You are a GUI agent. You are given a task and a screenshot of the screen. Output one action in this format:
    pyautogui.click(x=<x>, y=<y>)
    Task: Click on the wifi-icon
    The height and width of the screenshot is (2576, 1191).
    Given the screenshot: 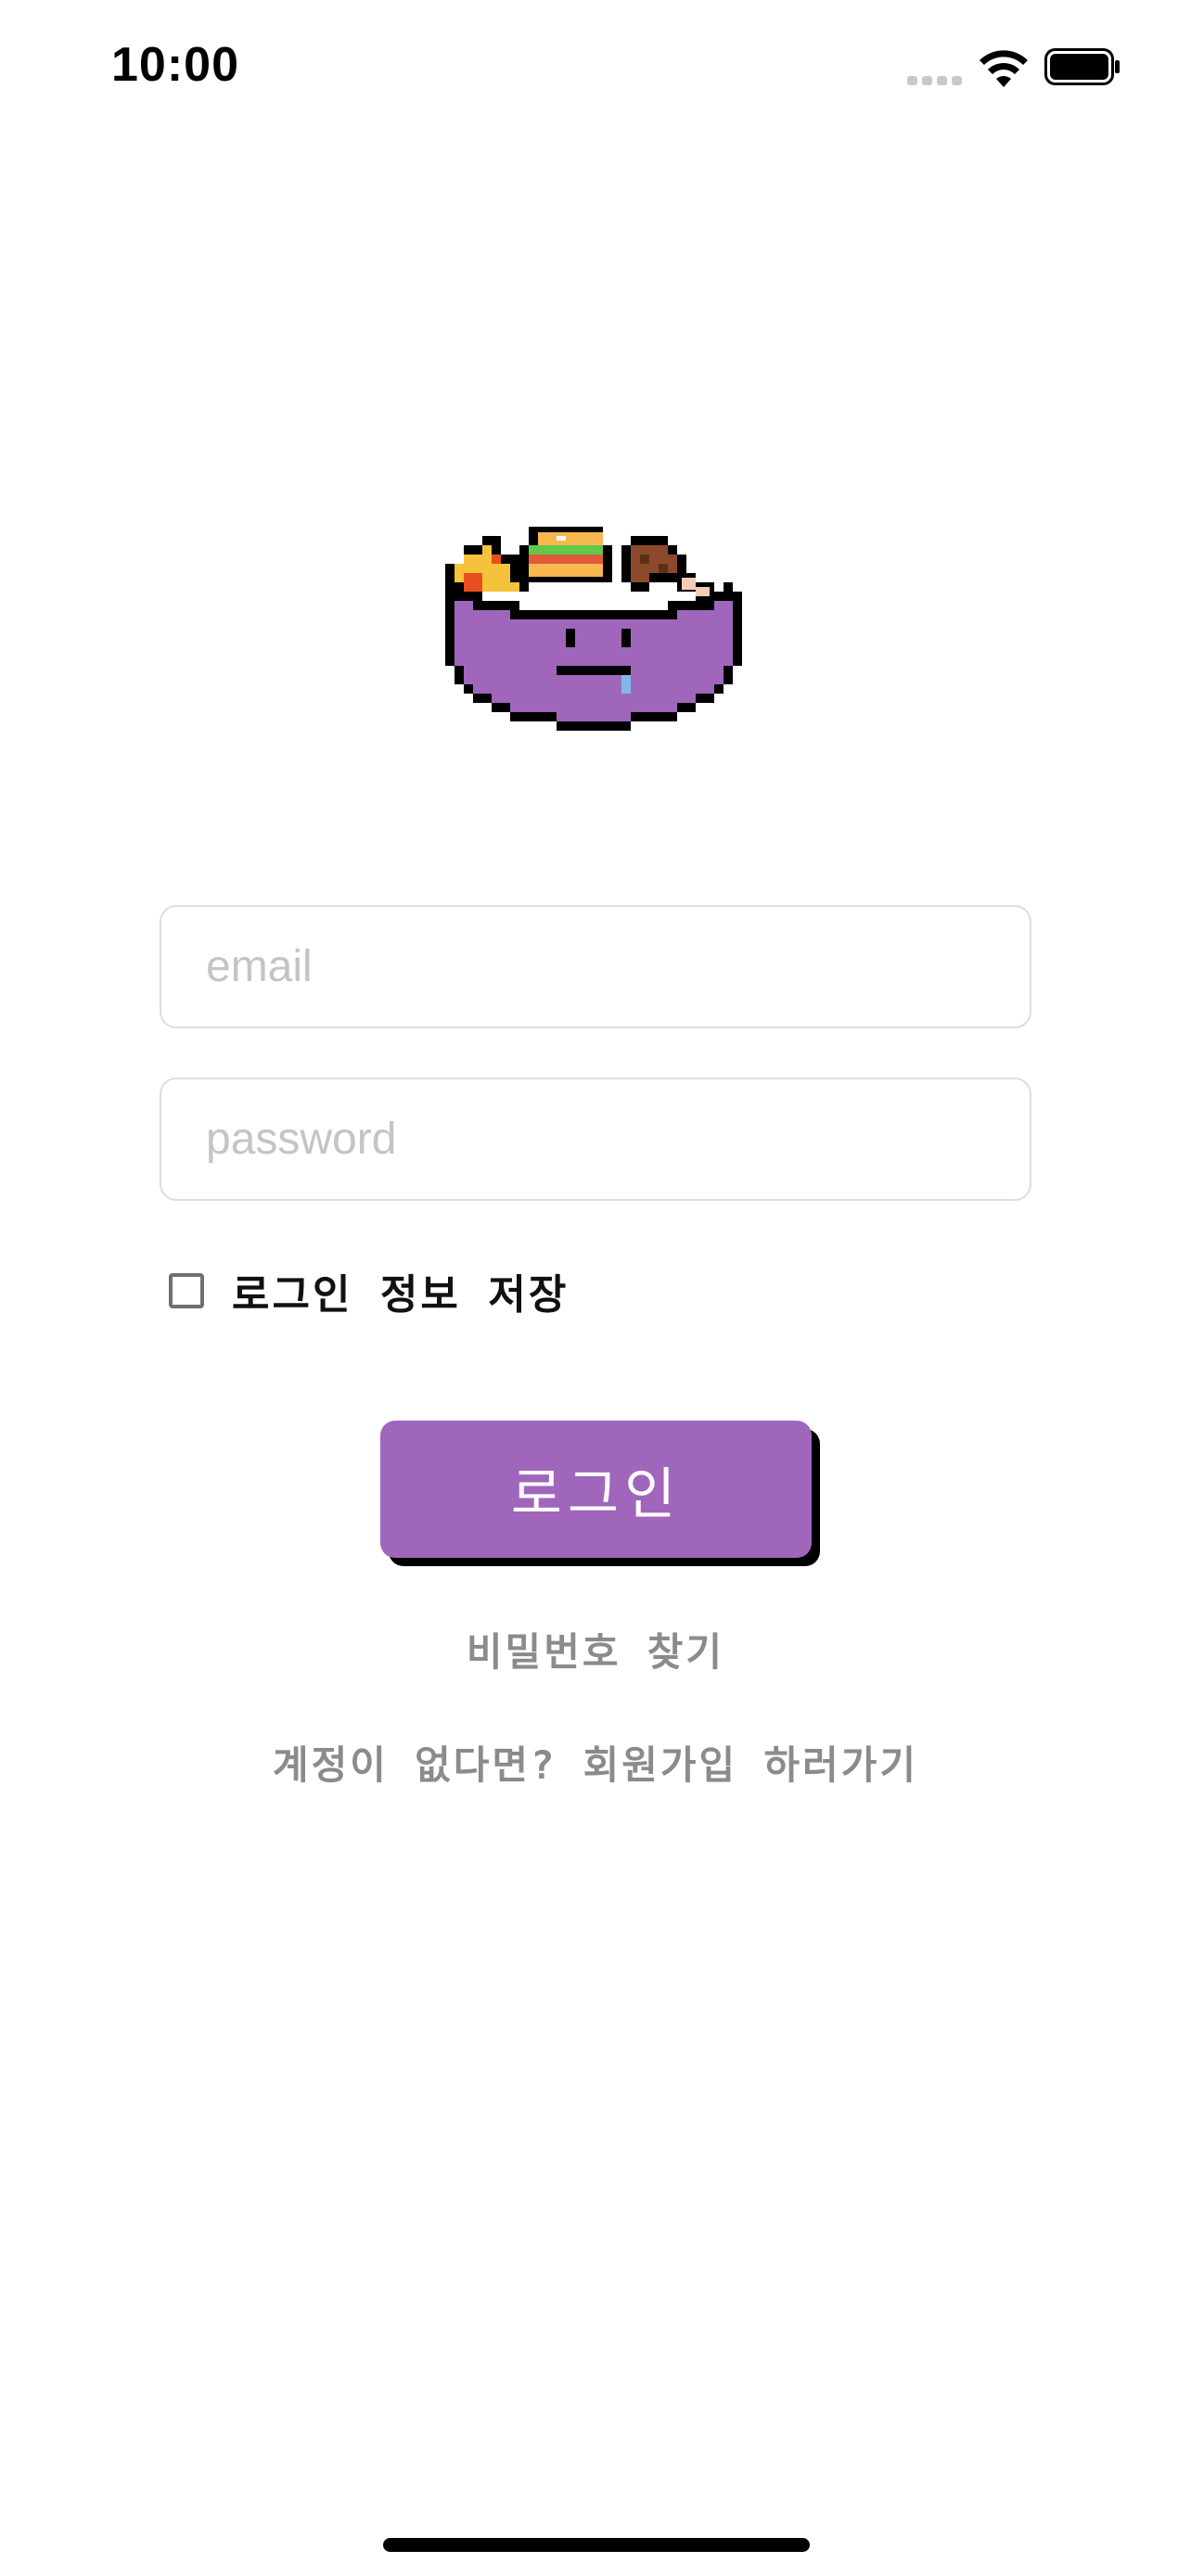 What is the action you would take?
    pyautogui.click(x=1004, y=68)
    